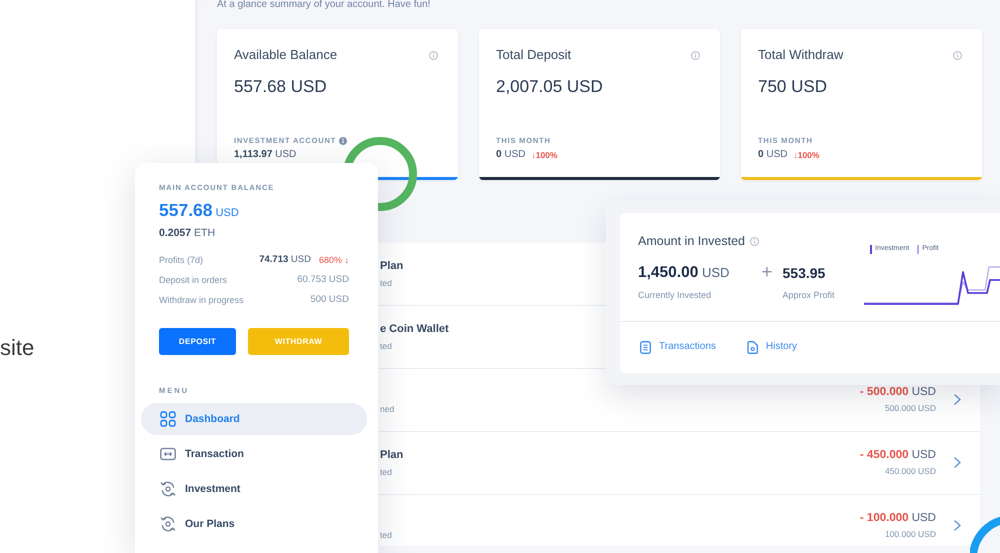  Describe the element at coordinates (387, 409) in the screenshot. I see `transaction-subtitle: ned` at that location.